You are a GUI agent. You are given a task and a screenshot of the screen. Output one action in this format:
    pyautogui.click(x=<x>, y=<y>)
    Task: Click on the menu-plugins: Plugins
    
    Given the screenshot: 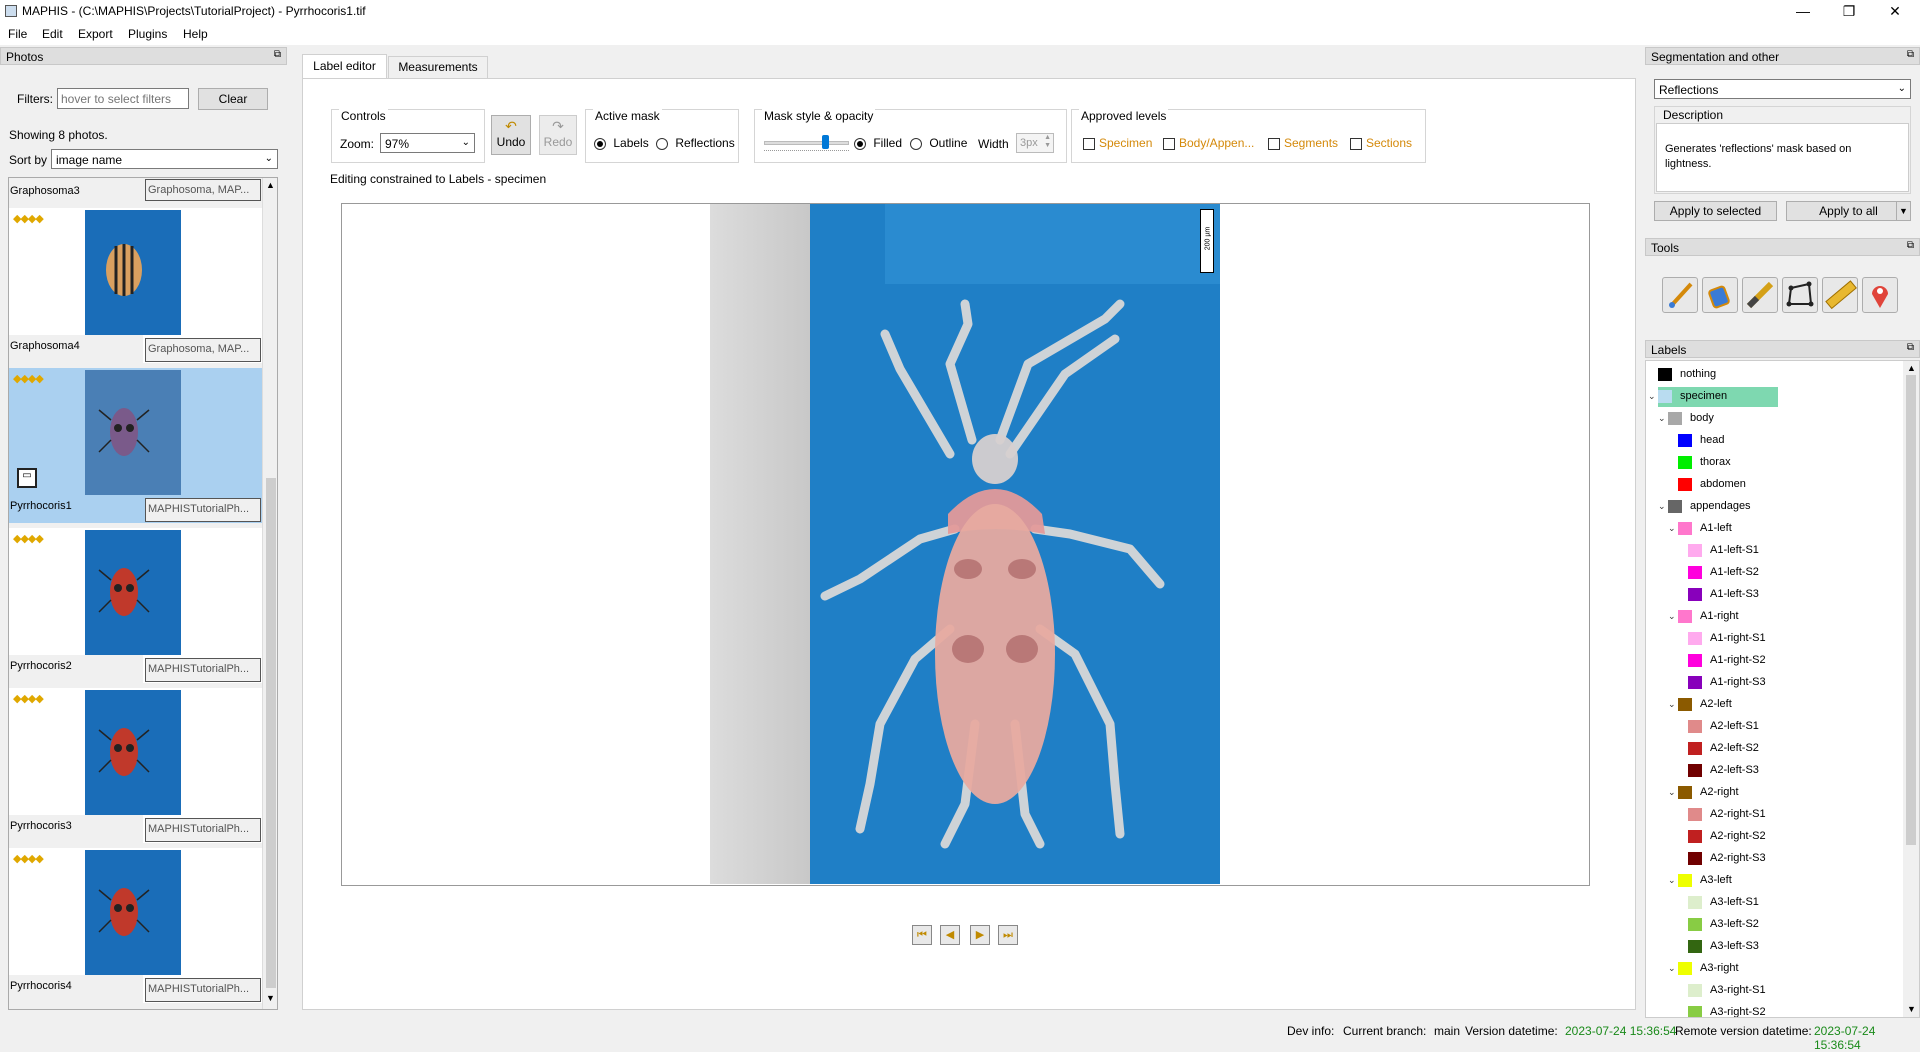 What is the action you would take?
    pyautogui.click(x=147, y=34)
    